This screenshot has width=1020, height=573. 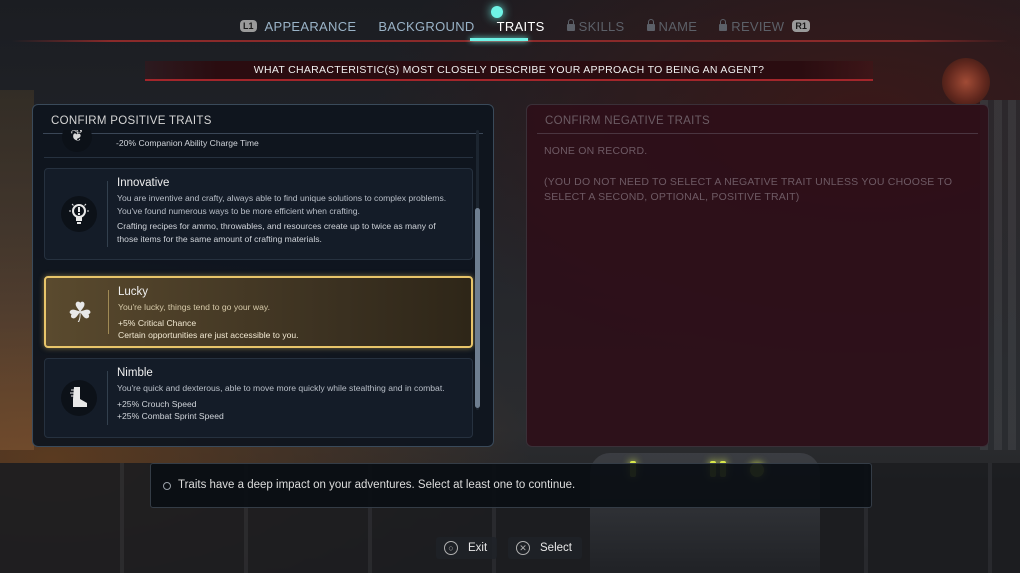 I want to click on l1-button-icon: L1, so click(x=248, y=26).